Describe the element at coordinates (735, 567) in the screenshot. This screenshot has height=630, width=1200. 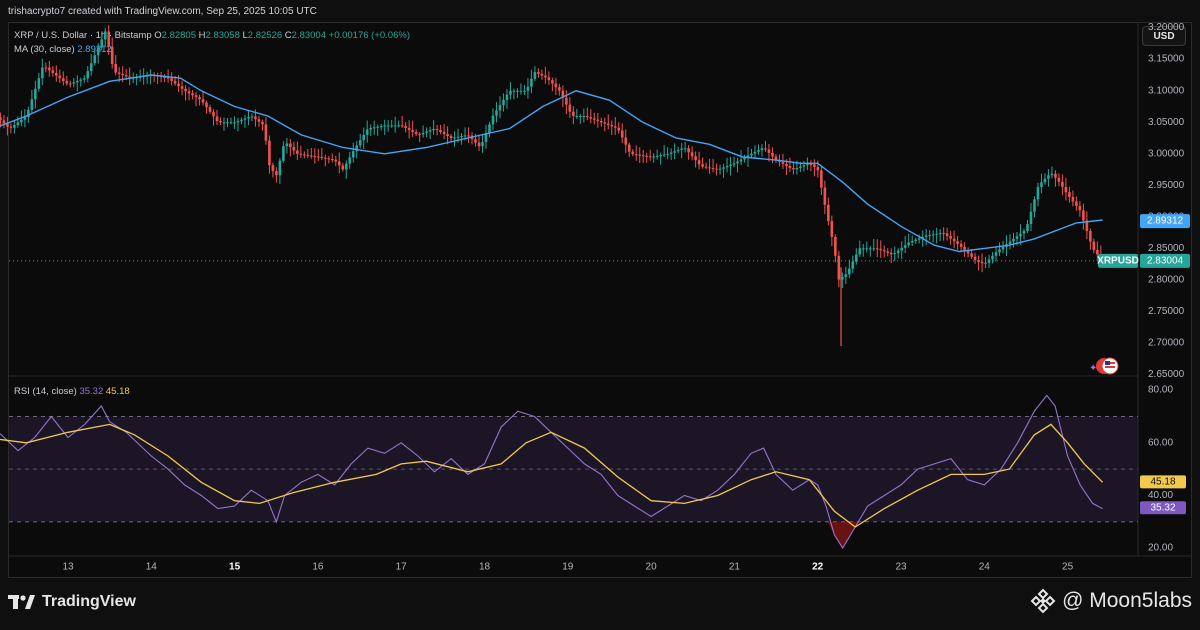
I see `time-tick-label: 21` at that location.